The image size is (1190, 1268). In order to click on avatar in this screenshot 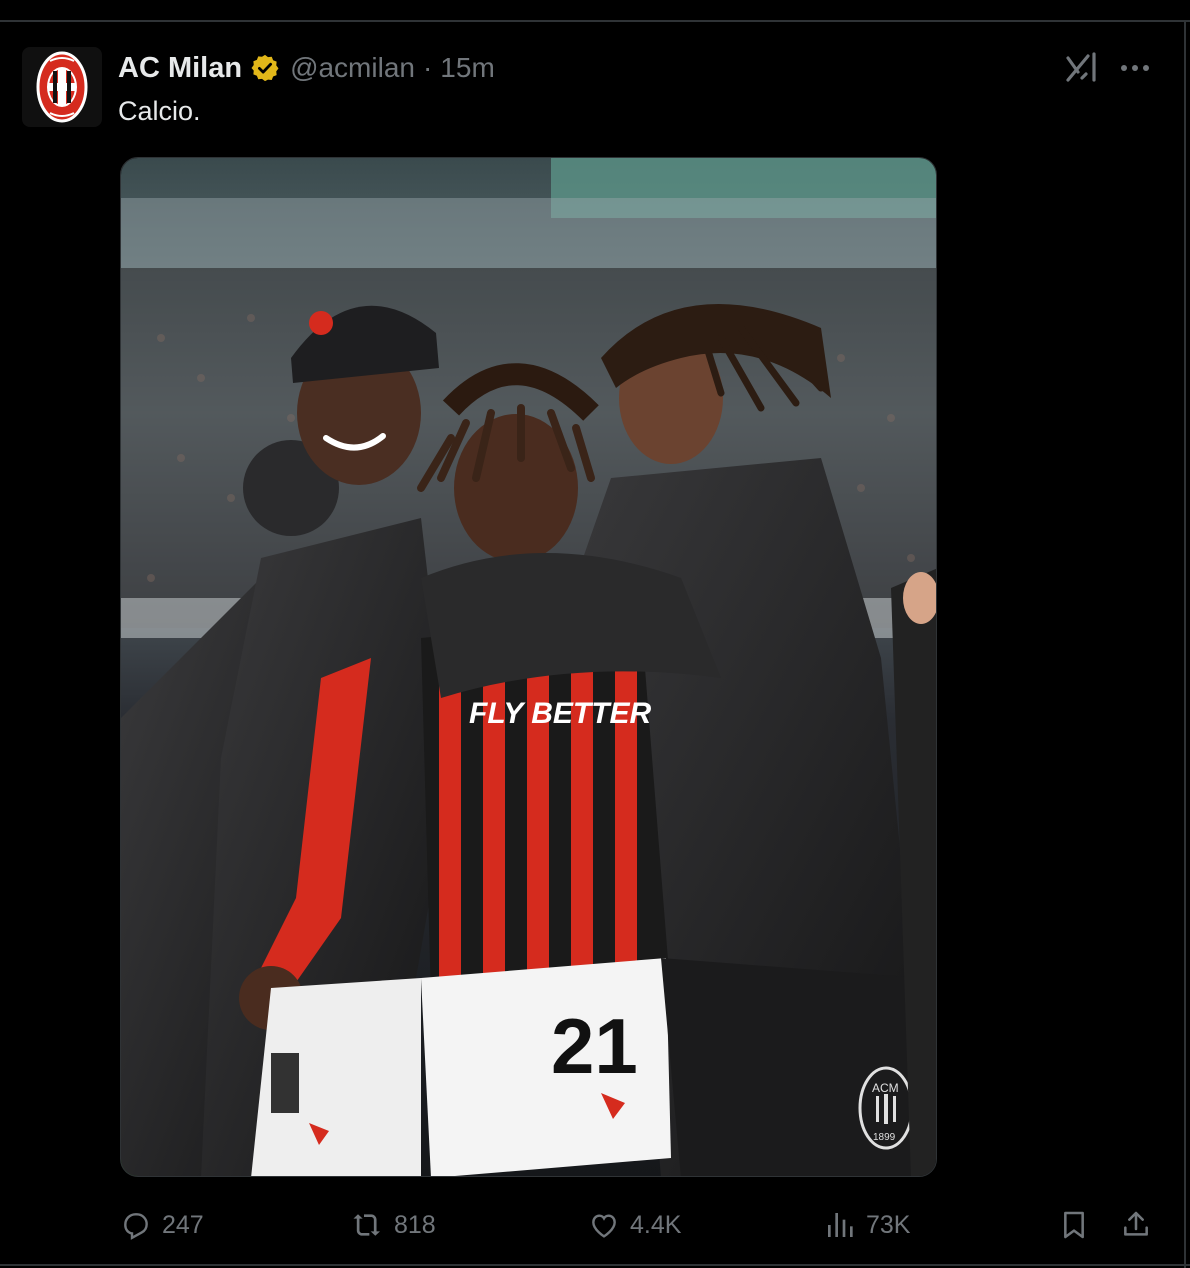, I will do `click(62, 87)`.